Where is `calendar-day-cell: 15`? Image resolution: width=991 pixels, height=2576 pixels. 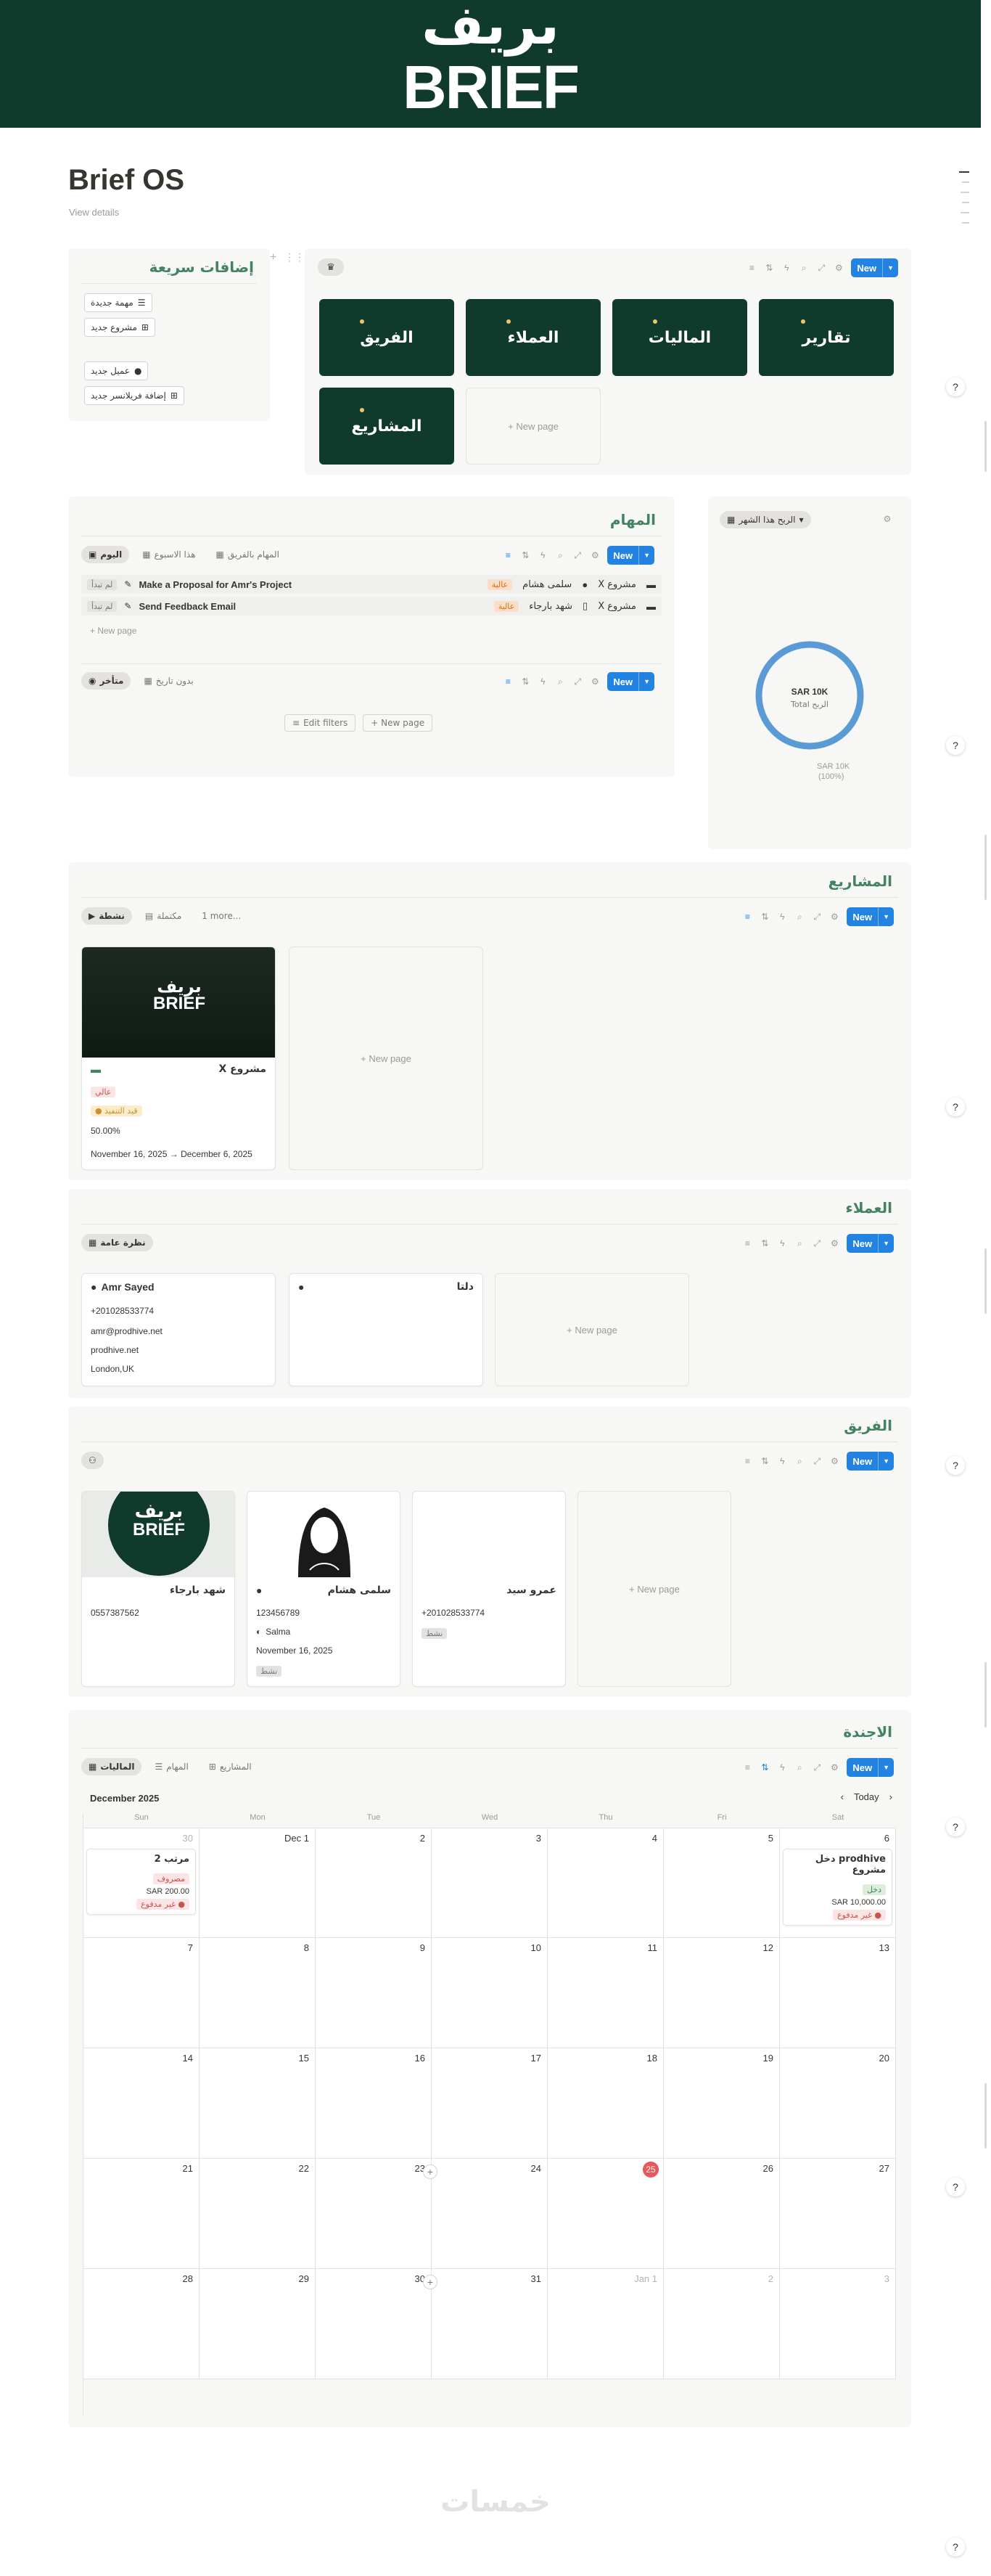 calendar-day-cell: 15 is located at coordinates (258, 2104).